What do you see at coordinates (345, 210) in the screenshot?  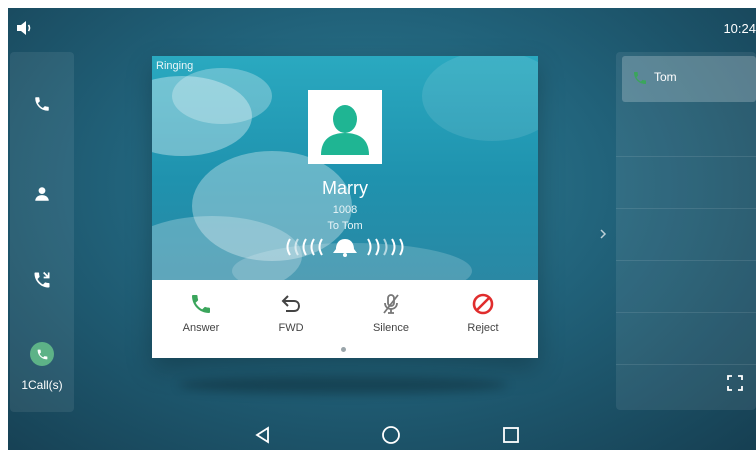 I see `caller-number: 1008` at bounding box center [345, 210].